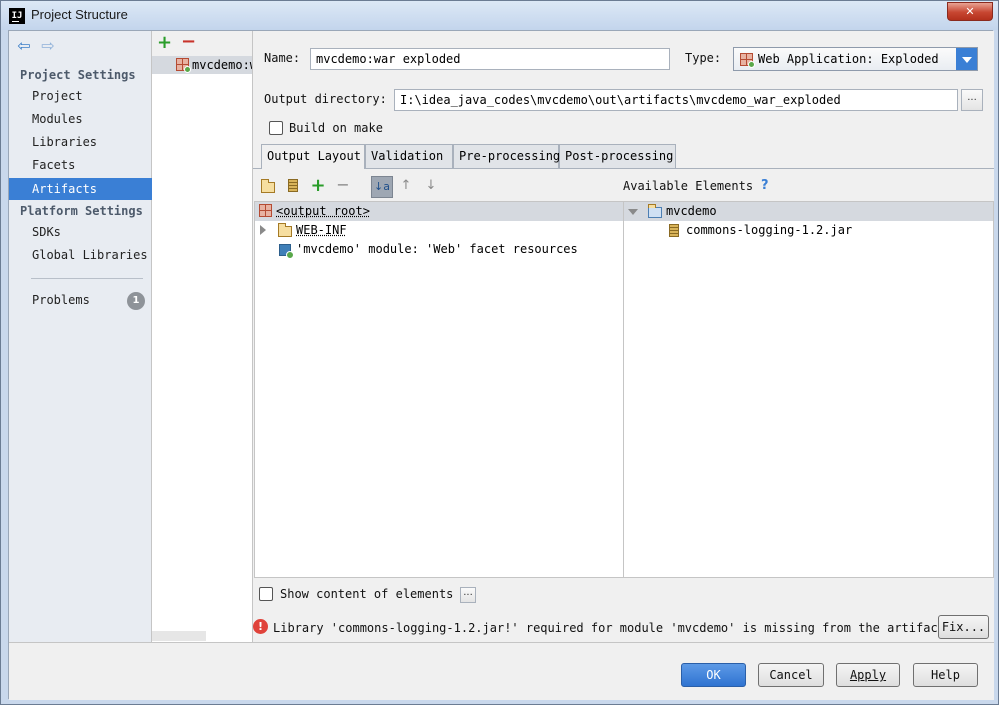 This screenshot has height=705, width=999. What do you see at coordinates (765, 185) in the screenshot?
I see `question-icon: ?` at bounding box center [765, 185].